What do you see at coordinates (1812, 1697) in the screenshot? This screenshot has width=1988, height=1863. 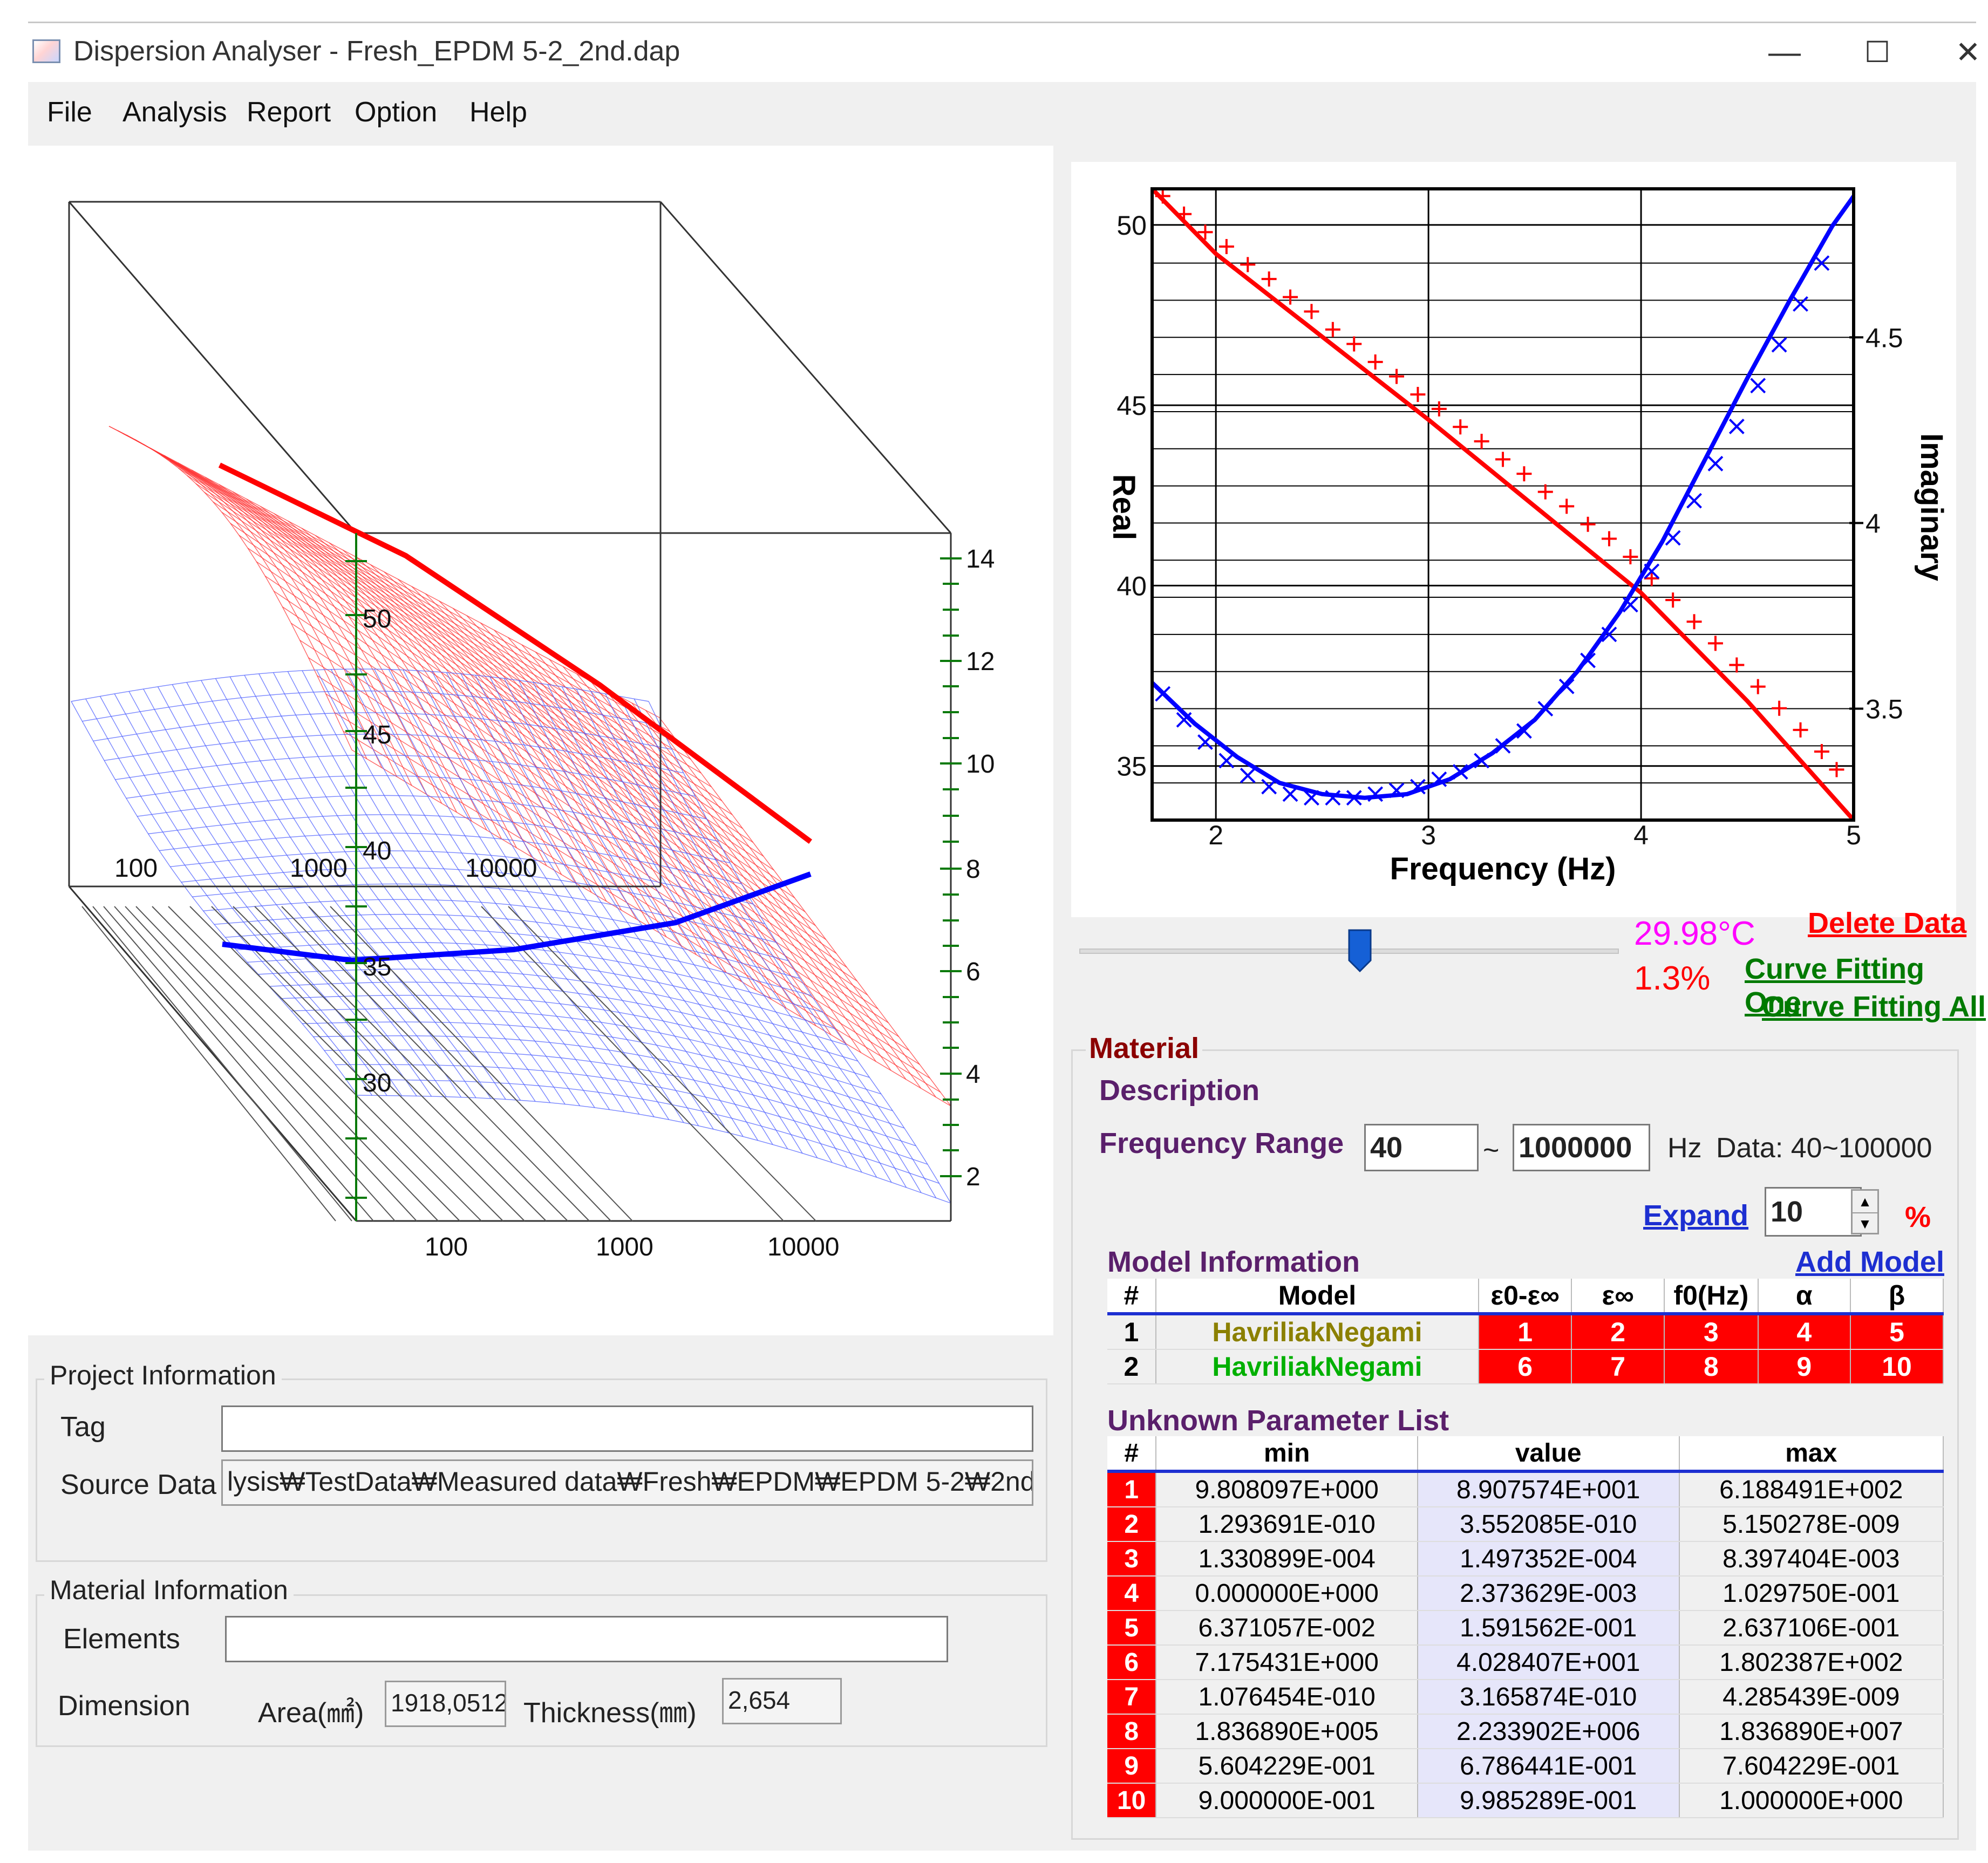 I see `param-max: 4.285439E-009` at bounding box center [1812, 1697].